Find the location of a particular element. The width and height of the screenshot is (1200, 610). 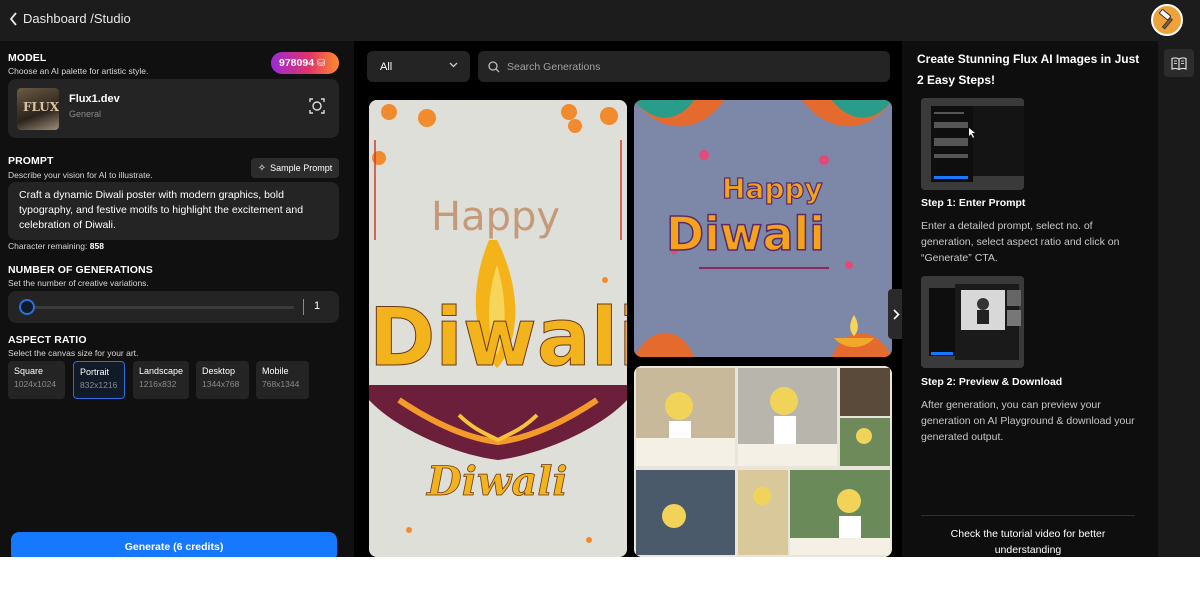

aspect-landscape-name: Landscape is located at coordinates (161, 371).